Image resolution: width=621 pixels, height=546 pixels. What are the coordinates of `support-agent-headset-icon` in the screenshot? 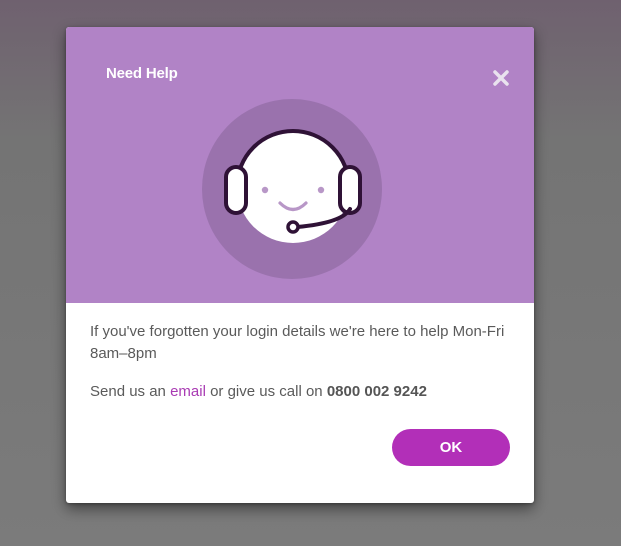 It's located at (292, 189).